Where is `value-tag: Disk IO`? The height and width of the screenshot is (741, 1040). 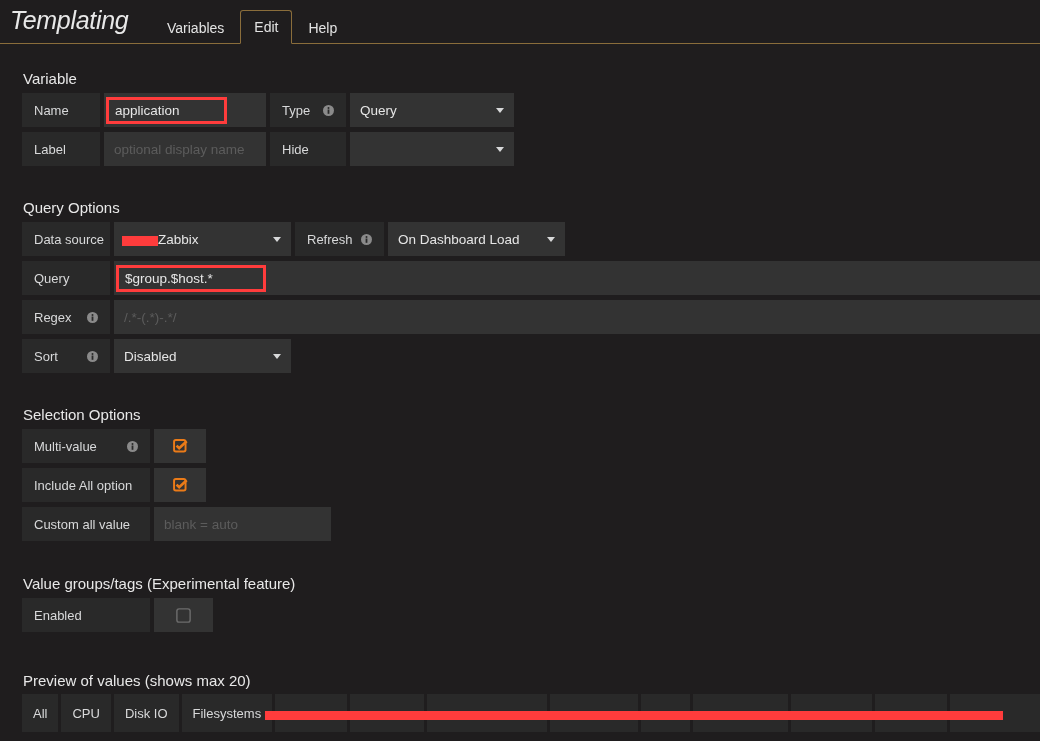
value-tag: Disk IO is located at coordinates (146, 713).